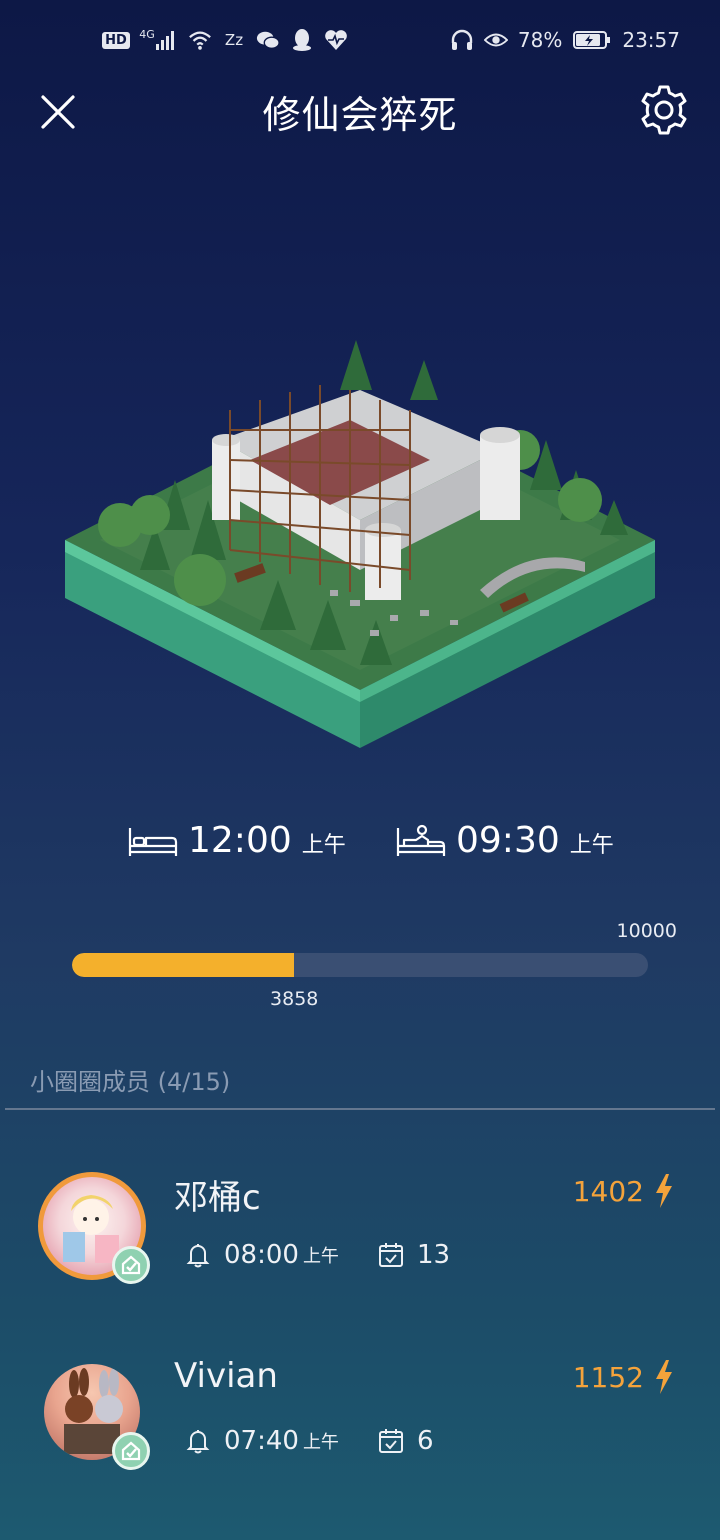 The width and height of the screenshot is (720, 1540). Describe the element at coordinates (153, 841) in the screenshot. I see `bed-icon` at that location.